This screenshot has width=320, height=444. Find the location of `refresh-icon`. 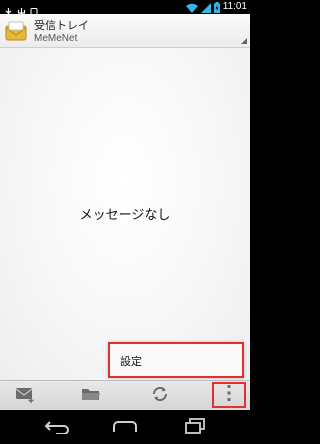

refresh-icon is located at coordinates (160, 396).